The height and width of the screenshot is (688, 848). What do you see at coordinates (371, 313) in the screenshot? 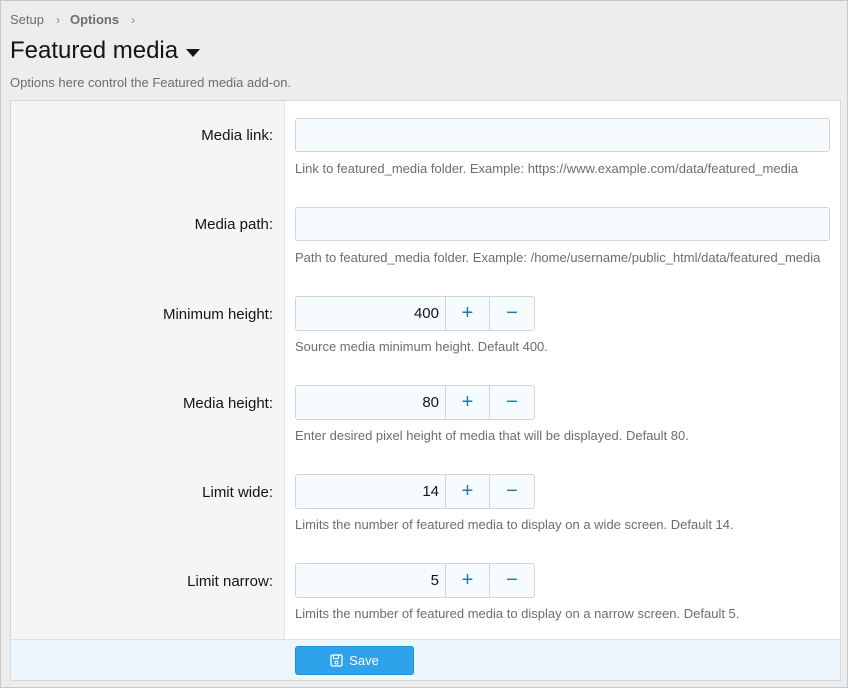
I see `minimum-height-input: 400` at bounding box center [371, 313].